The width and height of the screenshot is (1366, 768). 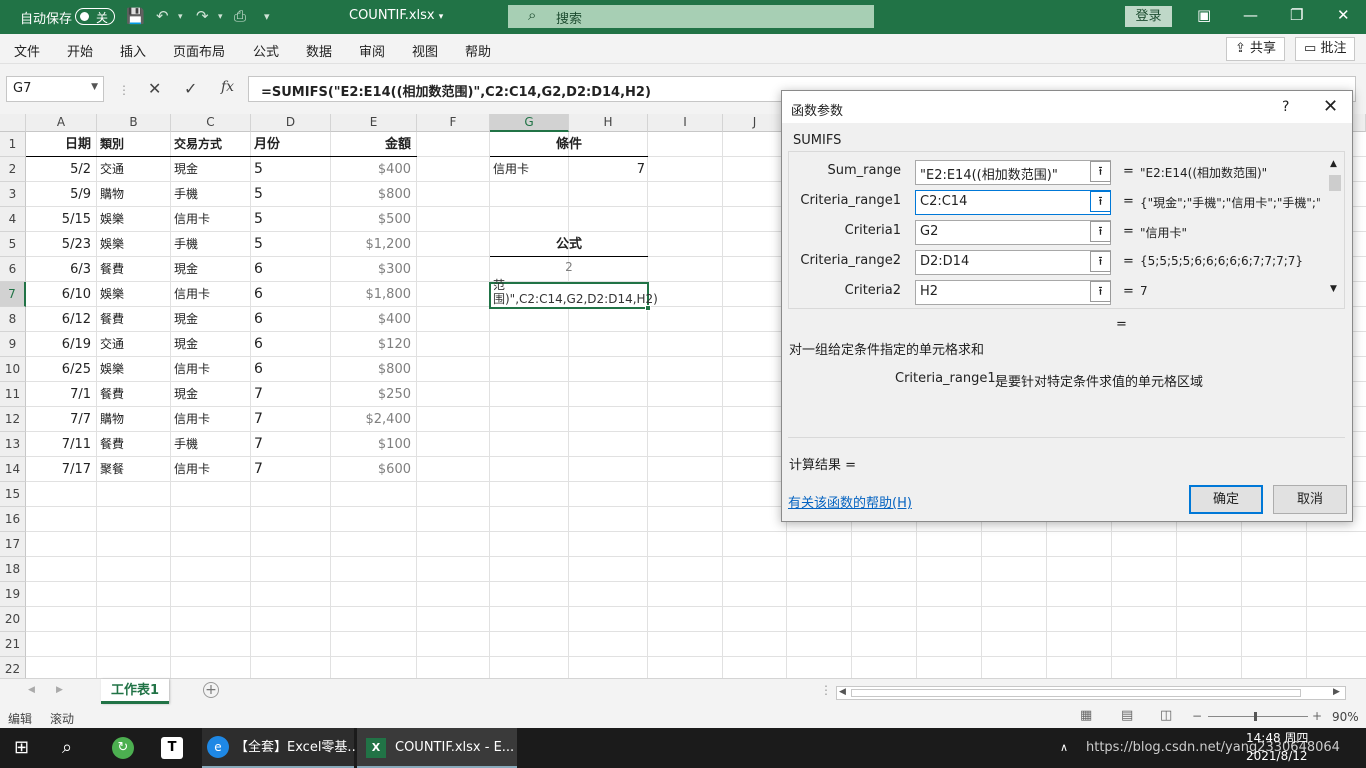 I want to click on quick-print-icon: ⎙, so click(x=240, y=16).